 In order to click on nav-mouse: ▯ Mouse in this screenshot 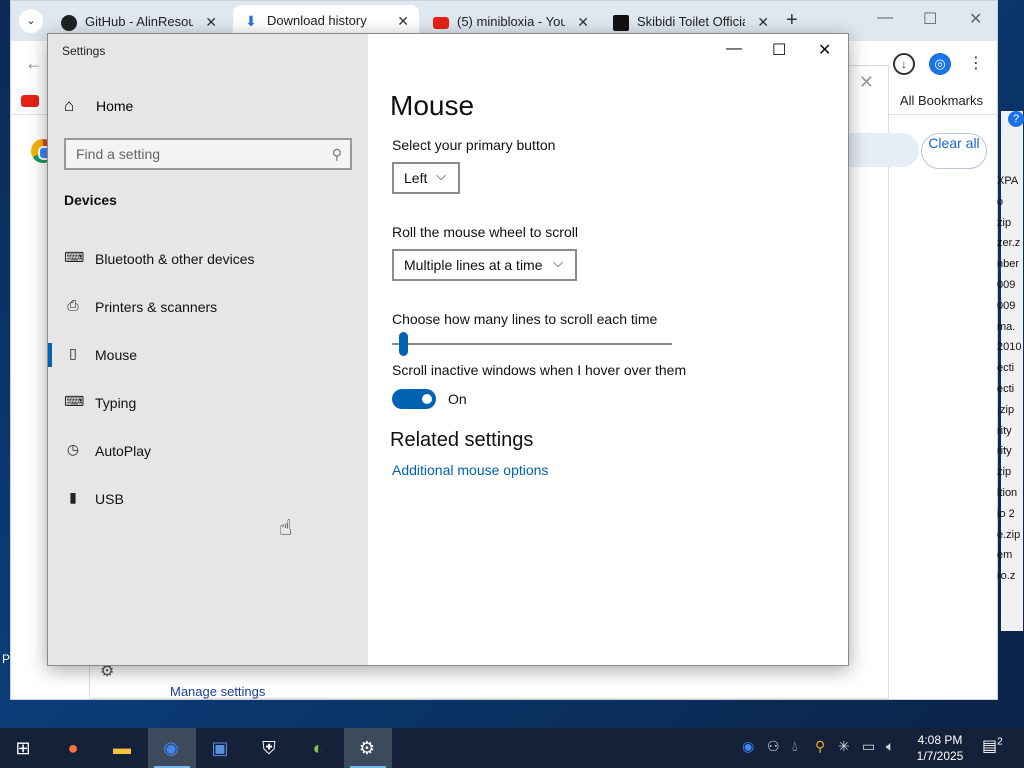, I will do `click(208, 355)`.